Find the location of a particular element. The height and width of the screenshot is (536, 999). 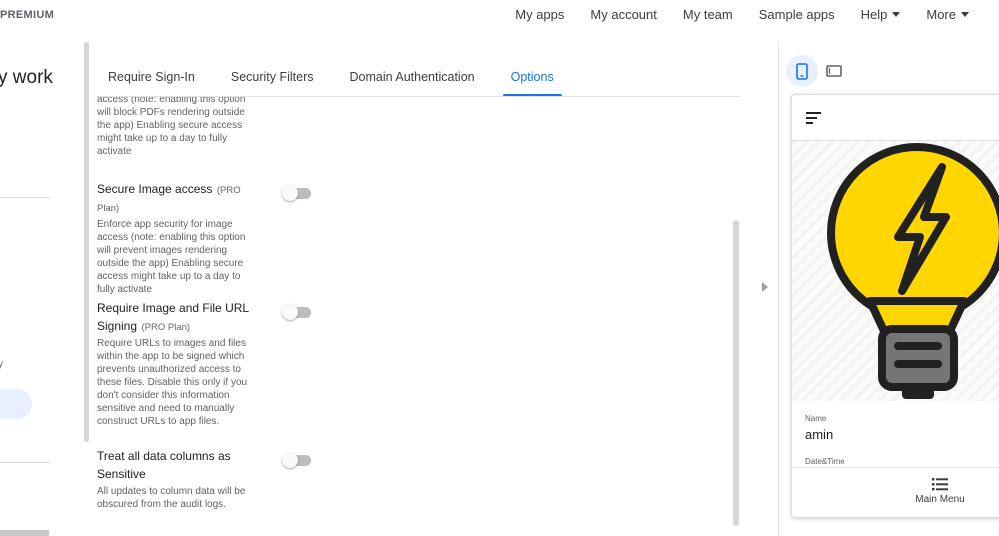

settings-scrollbar is located at coordinates (736, 373).